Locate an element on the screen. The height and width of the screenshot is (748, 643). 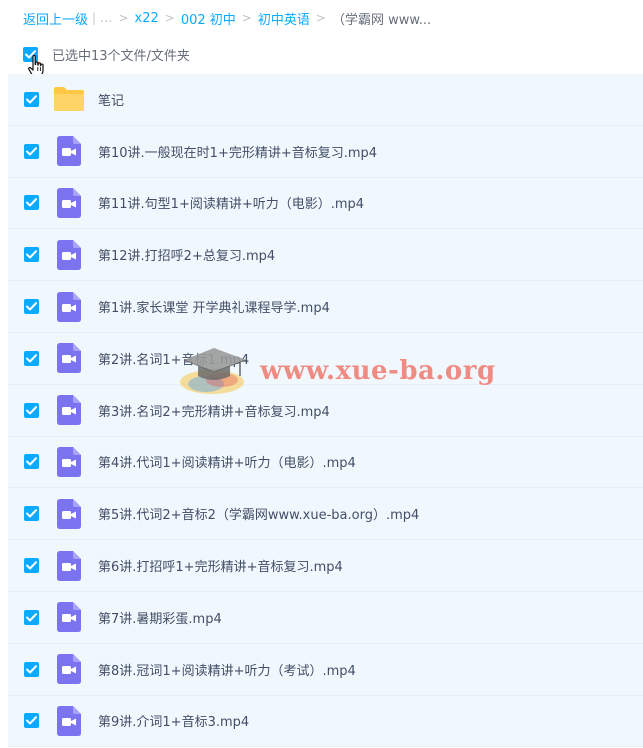
breadcrumb-item-english: 初中英语 is located at coordinates (284, 18).